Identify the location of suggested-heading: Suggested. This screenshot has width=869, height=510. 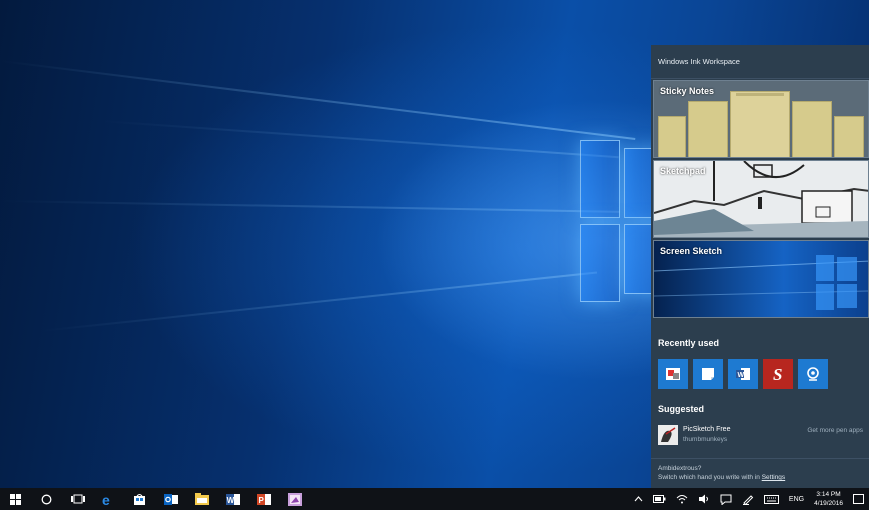
(681, 409).